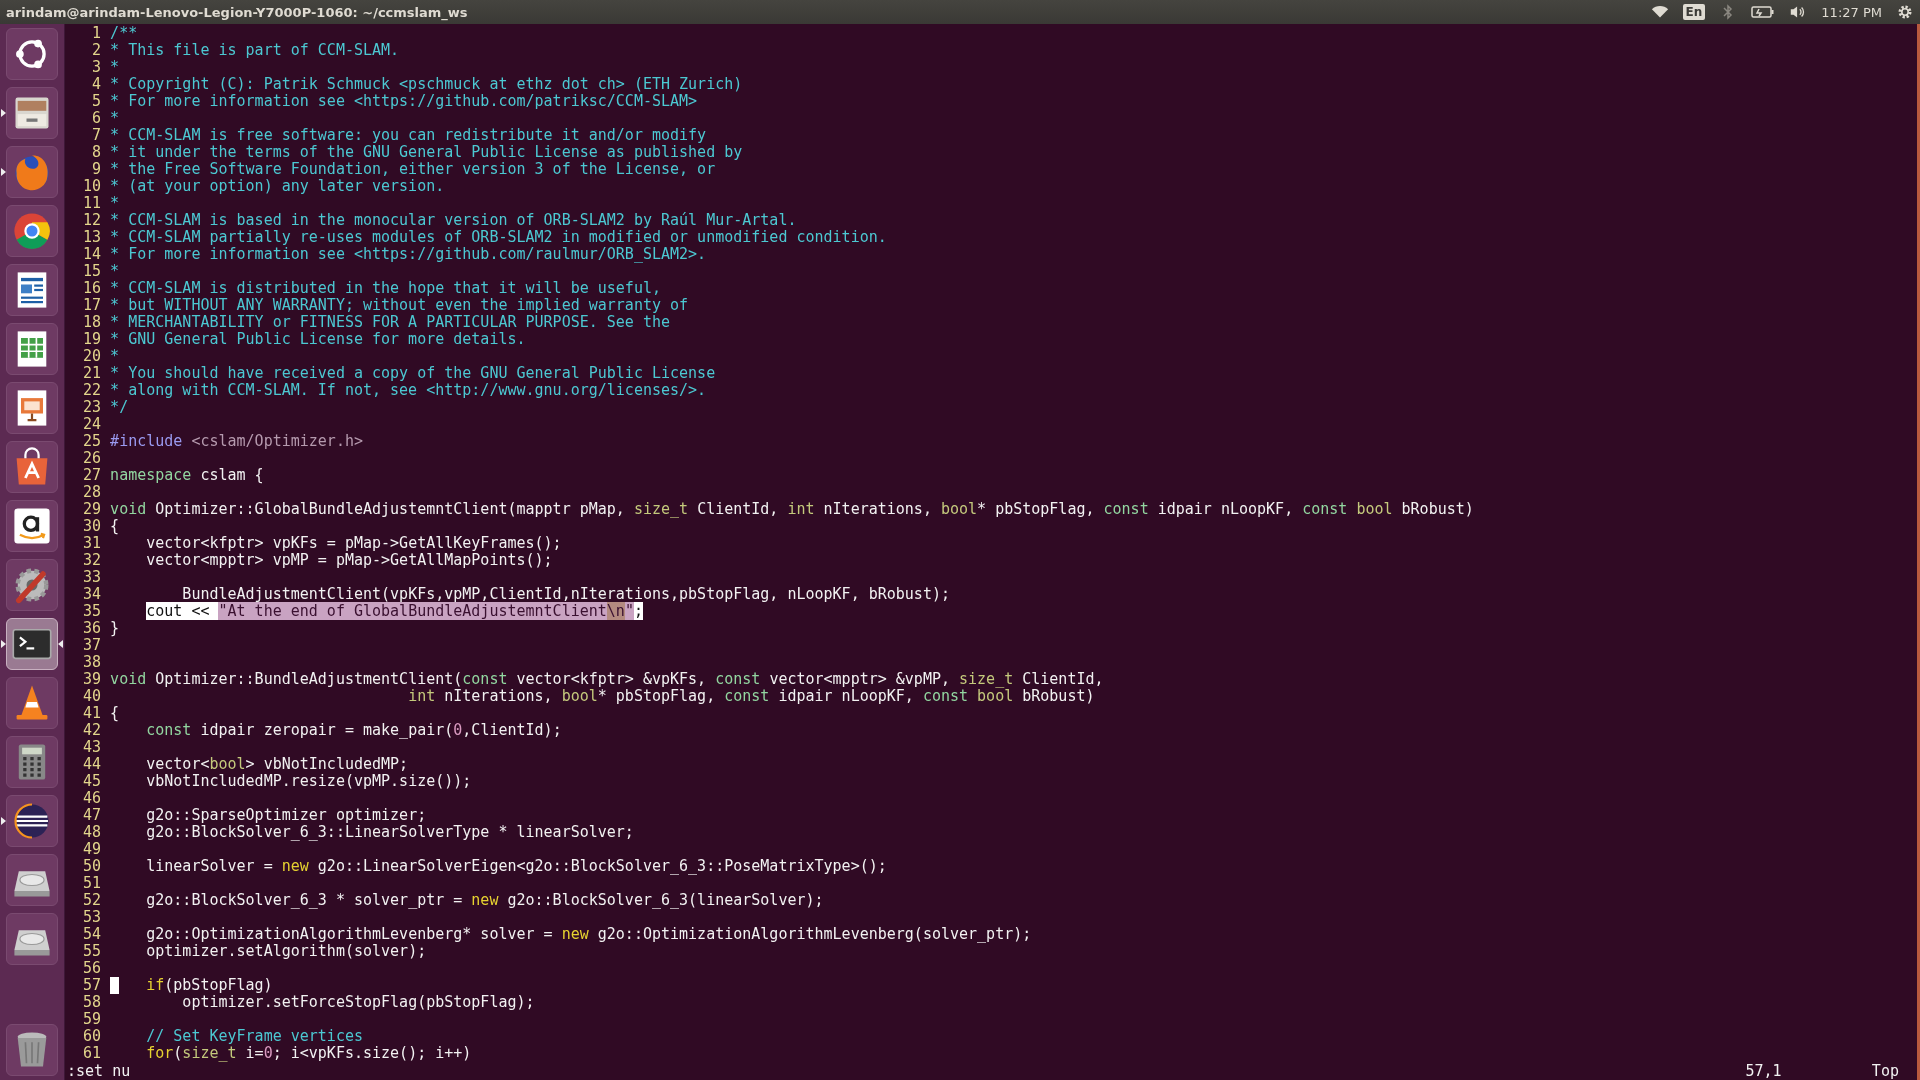 The height and width of the screenshot is (1080, 1920). I want to click on line-number: 52, so click(92, 900).